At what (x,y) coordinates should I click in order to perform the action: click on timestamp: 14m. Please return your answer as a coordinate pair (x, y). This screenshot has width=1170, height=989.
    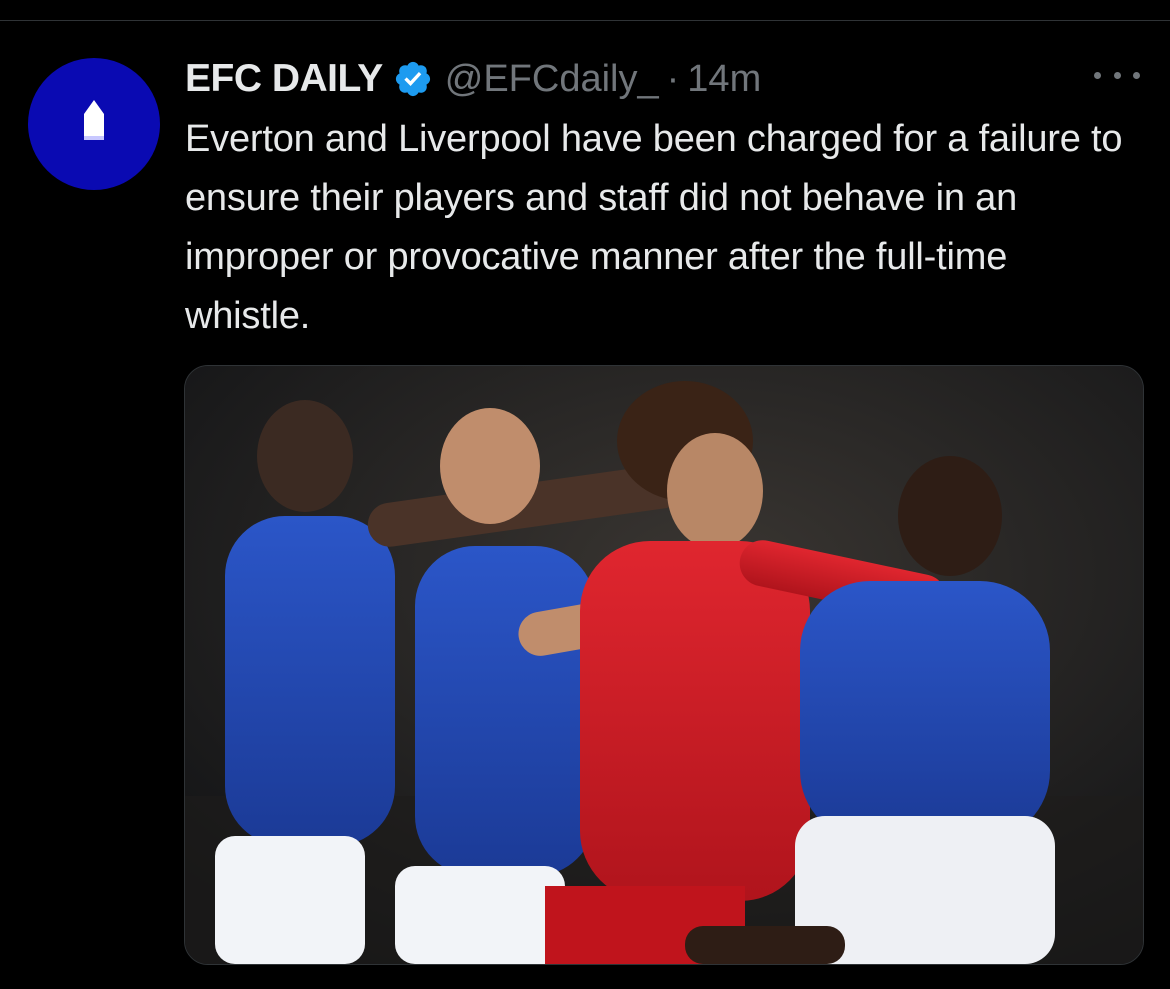
    Looking at the image, I should click on (724, 79).